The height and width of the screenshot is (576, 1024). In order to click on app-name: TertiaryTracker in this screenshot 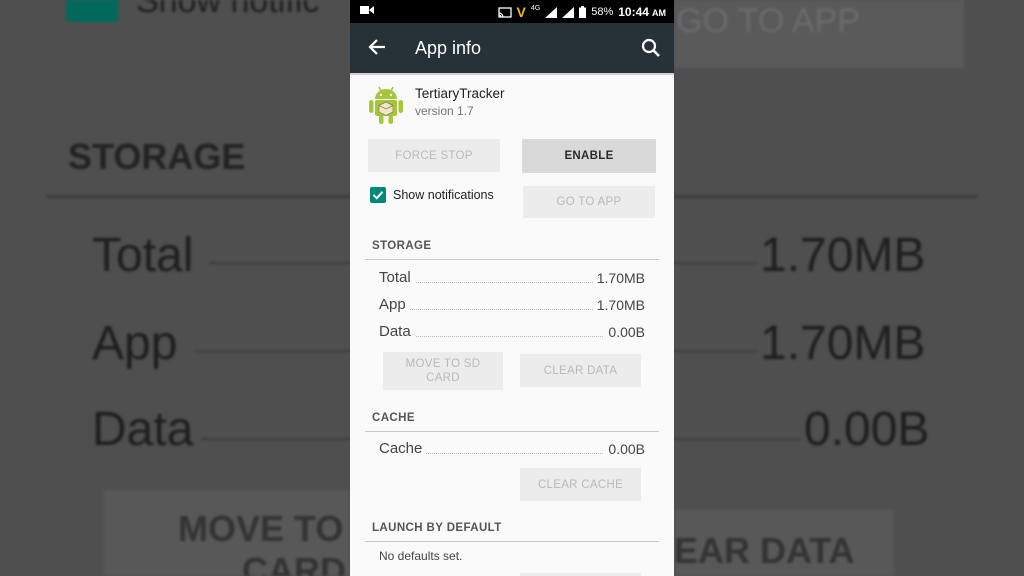, I will do `click(460, 93)`.